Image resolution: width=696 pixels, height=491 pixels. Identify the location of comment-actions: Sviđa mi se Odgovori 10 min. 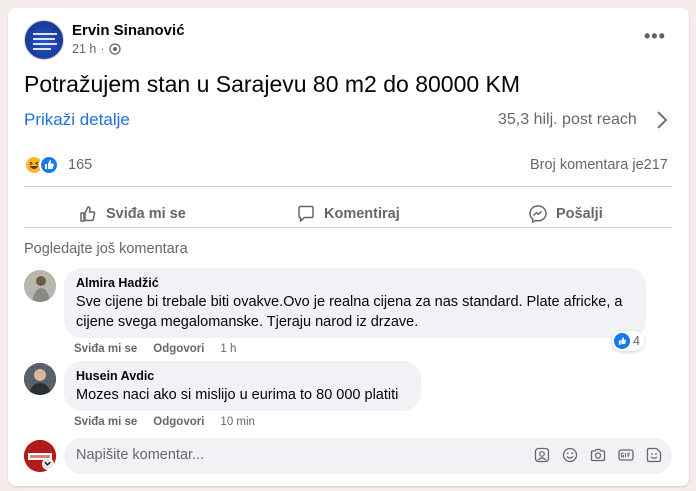
(164, 422).